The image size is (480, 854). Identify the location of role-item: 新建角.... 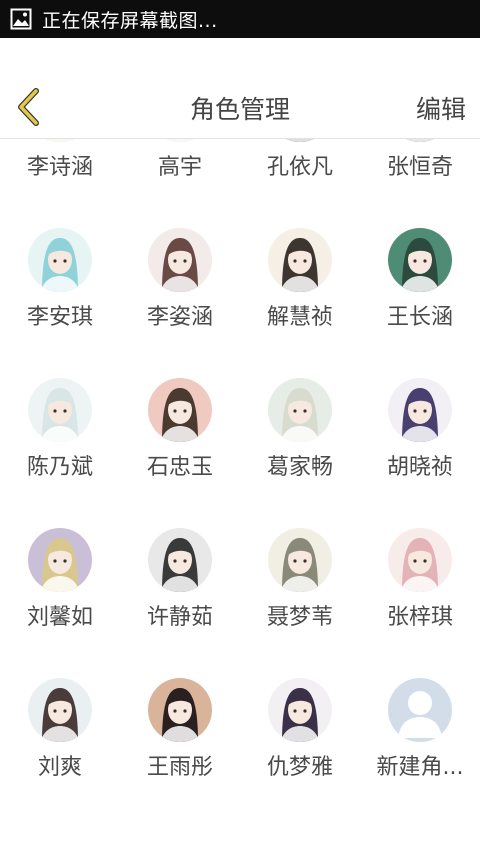
(420, 753).